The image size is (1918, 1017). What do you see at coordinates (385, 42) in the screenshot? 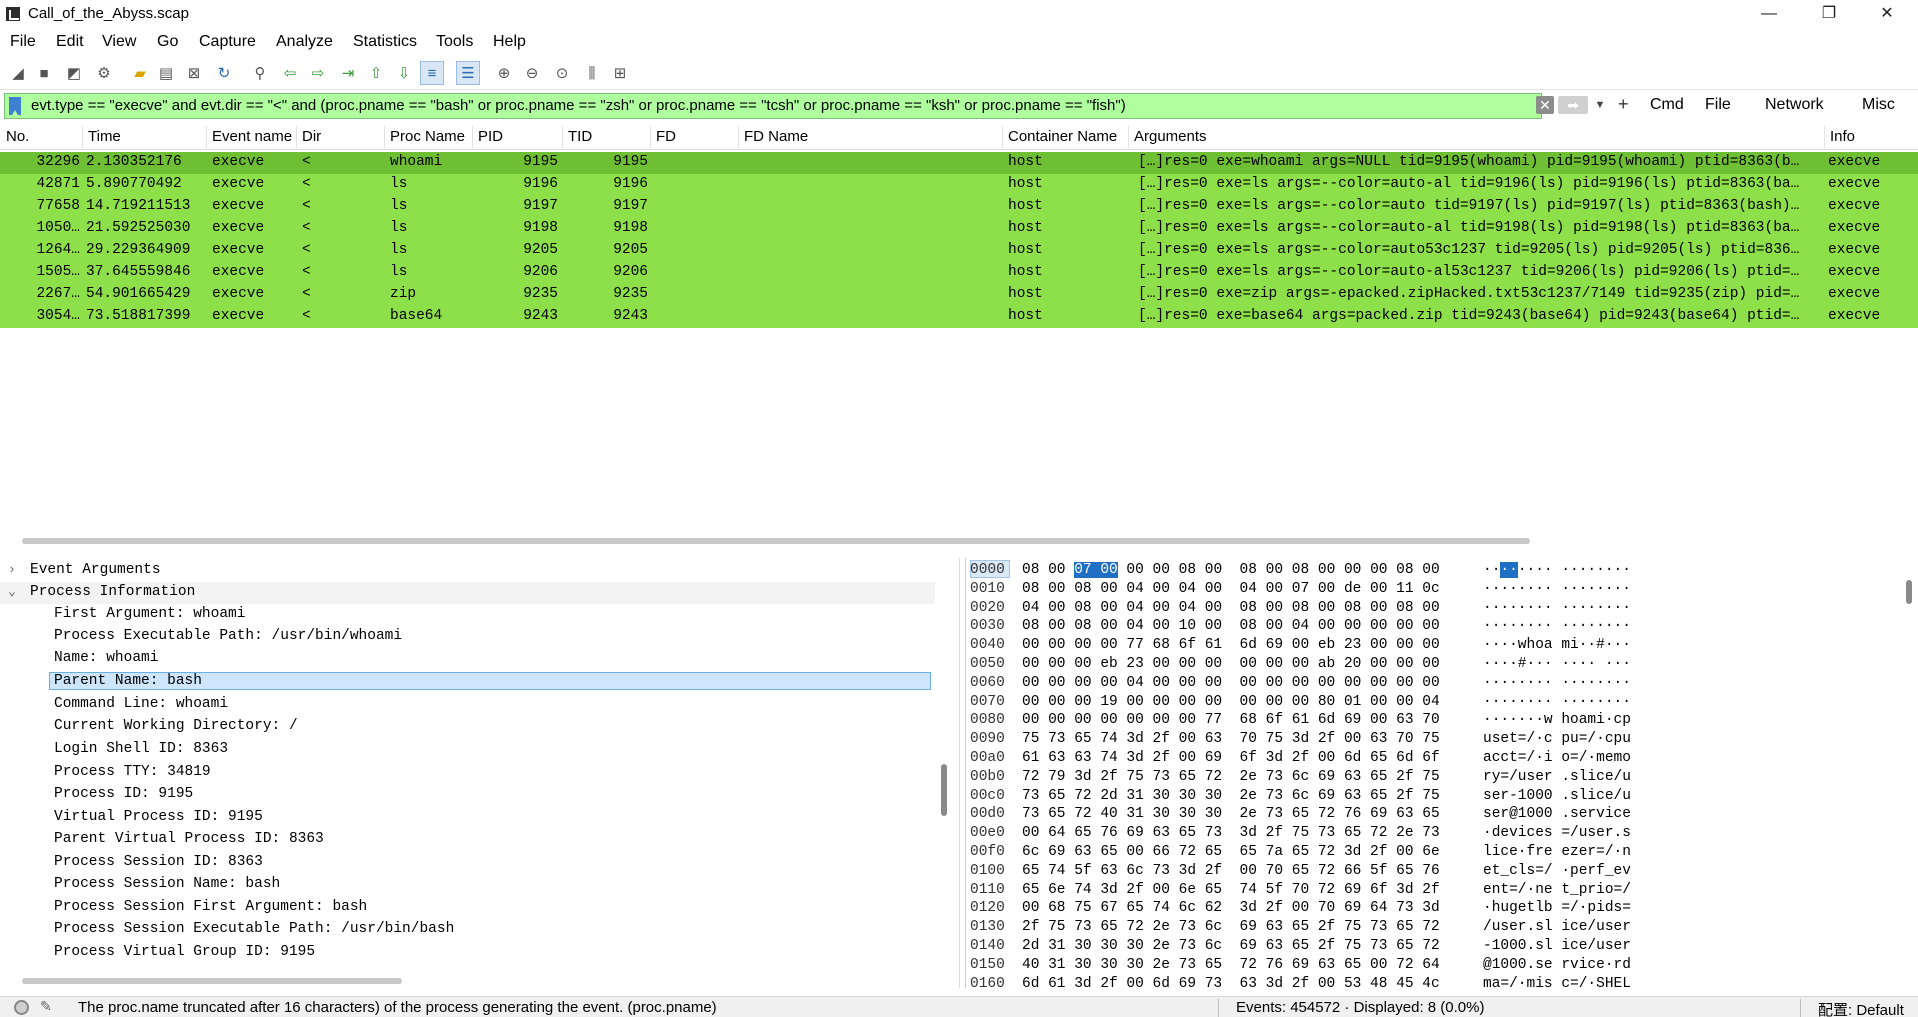
I see `menu-statistics: Statistics` at bounding box center [385, 42].